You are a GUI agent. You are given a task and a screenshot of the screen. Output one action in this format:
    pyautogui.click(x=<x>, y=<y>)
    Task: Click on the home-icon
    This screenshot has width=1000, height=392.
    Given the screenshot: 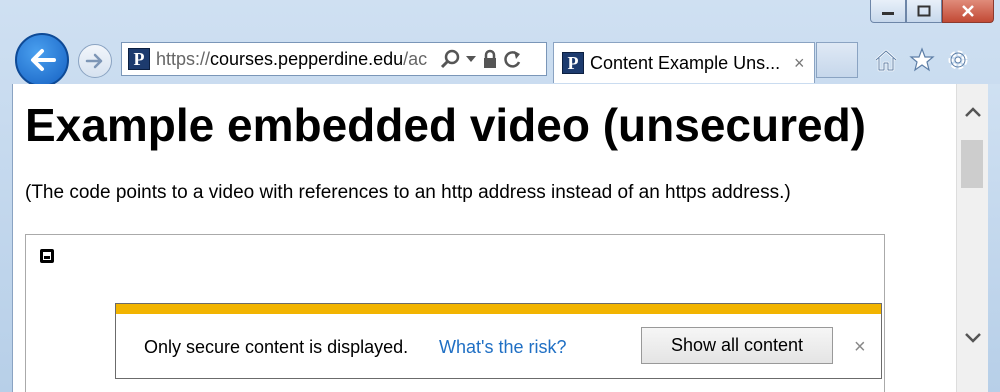 What is the action you would take?
    pyautogui.click(x=886, y=60)
    